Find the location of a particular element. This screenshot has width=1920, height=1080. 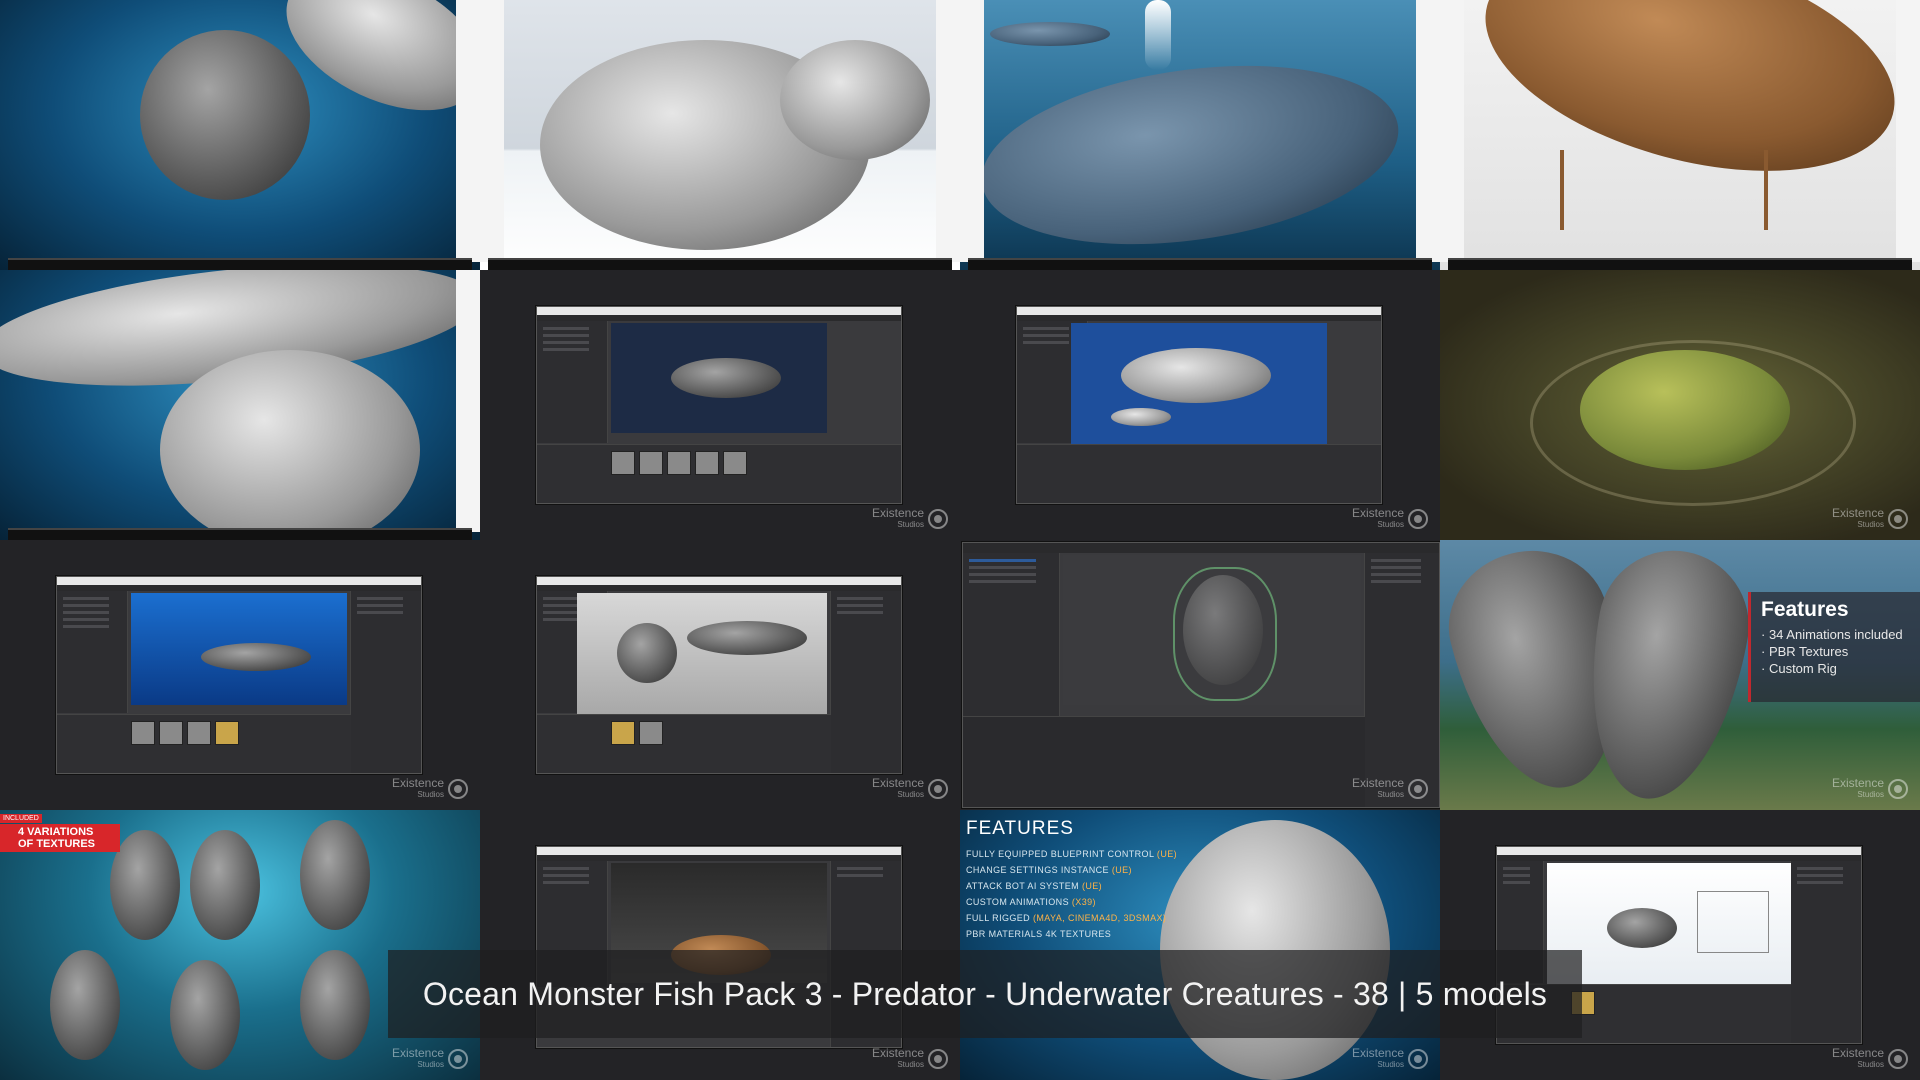

claw-creature-right is located at coordinates (1665, 675).